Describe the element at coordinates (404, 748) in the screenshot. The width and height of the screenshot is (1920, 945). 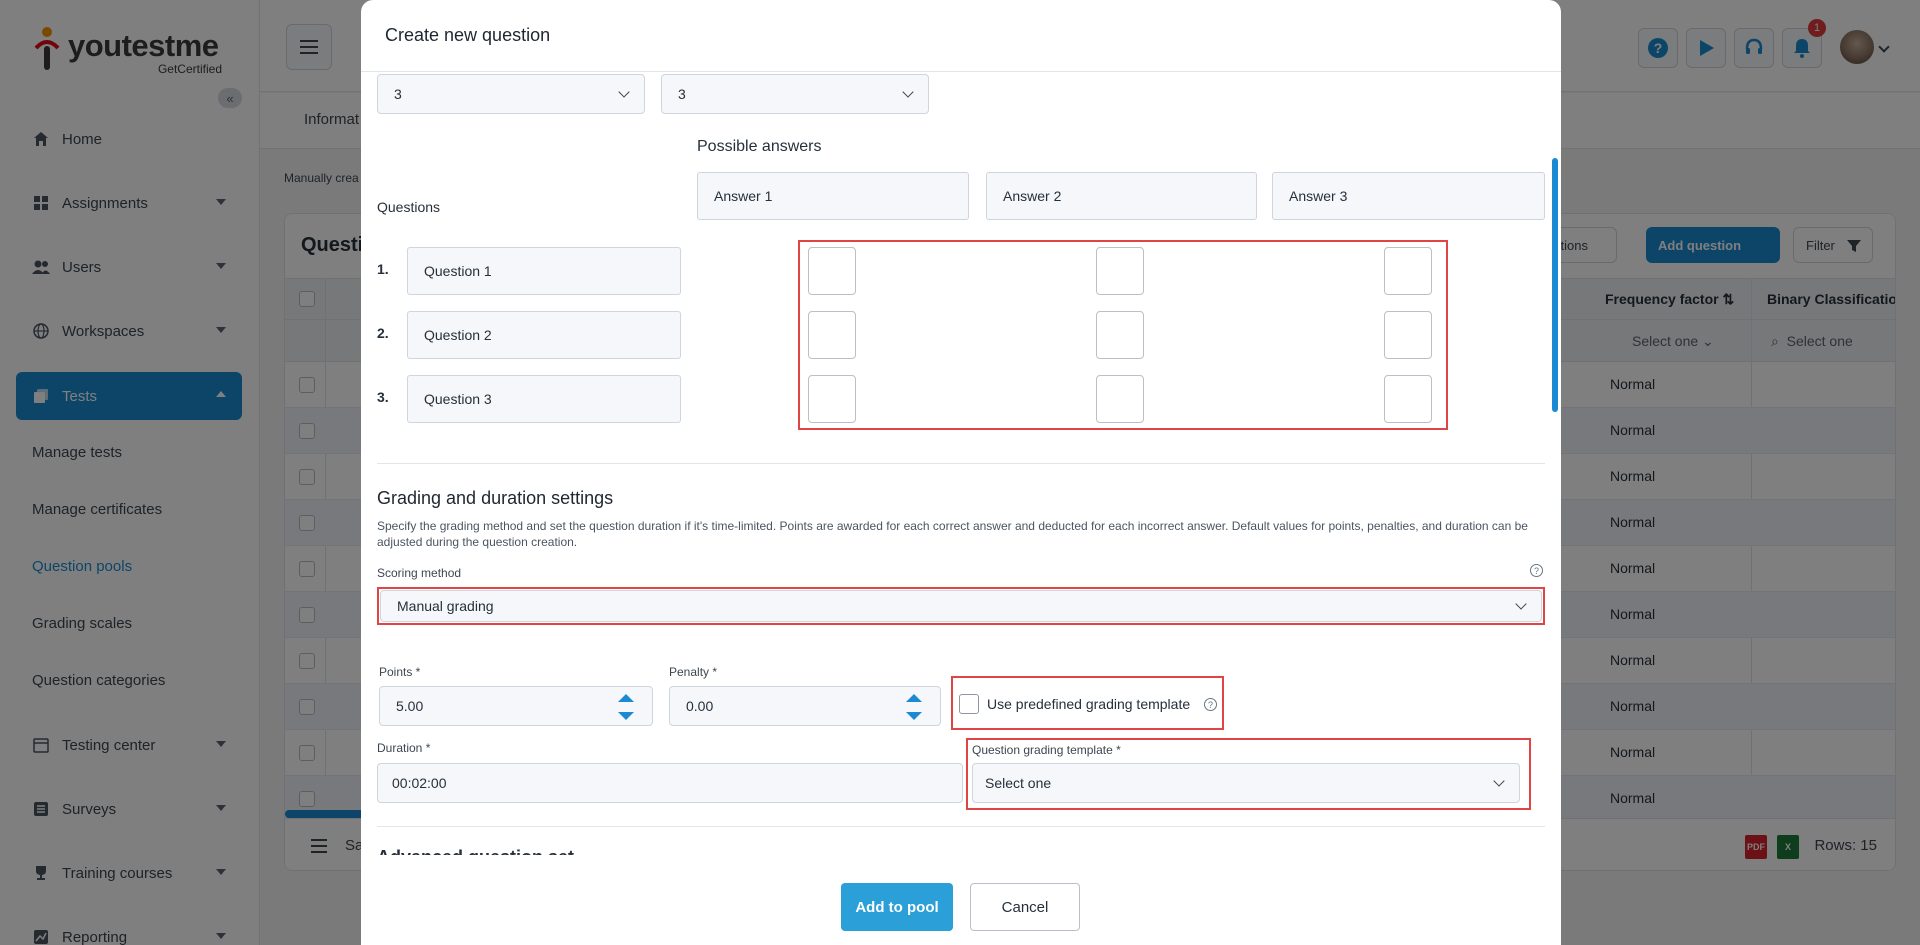
I see `duration-label: Duration *` at that location.